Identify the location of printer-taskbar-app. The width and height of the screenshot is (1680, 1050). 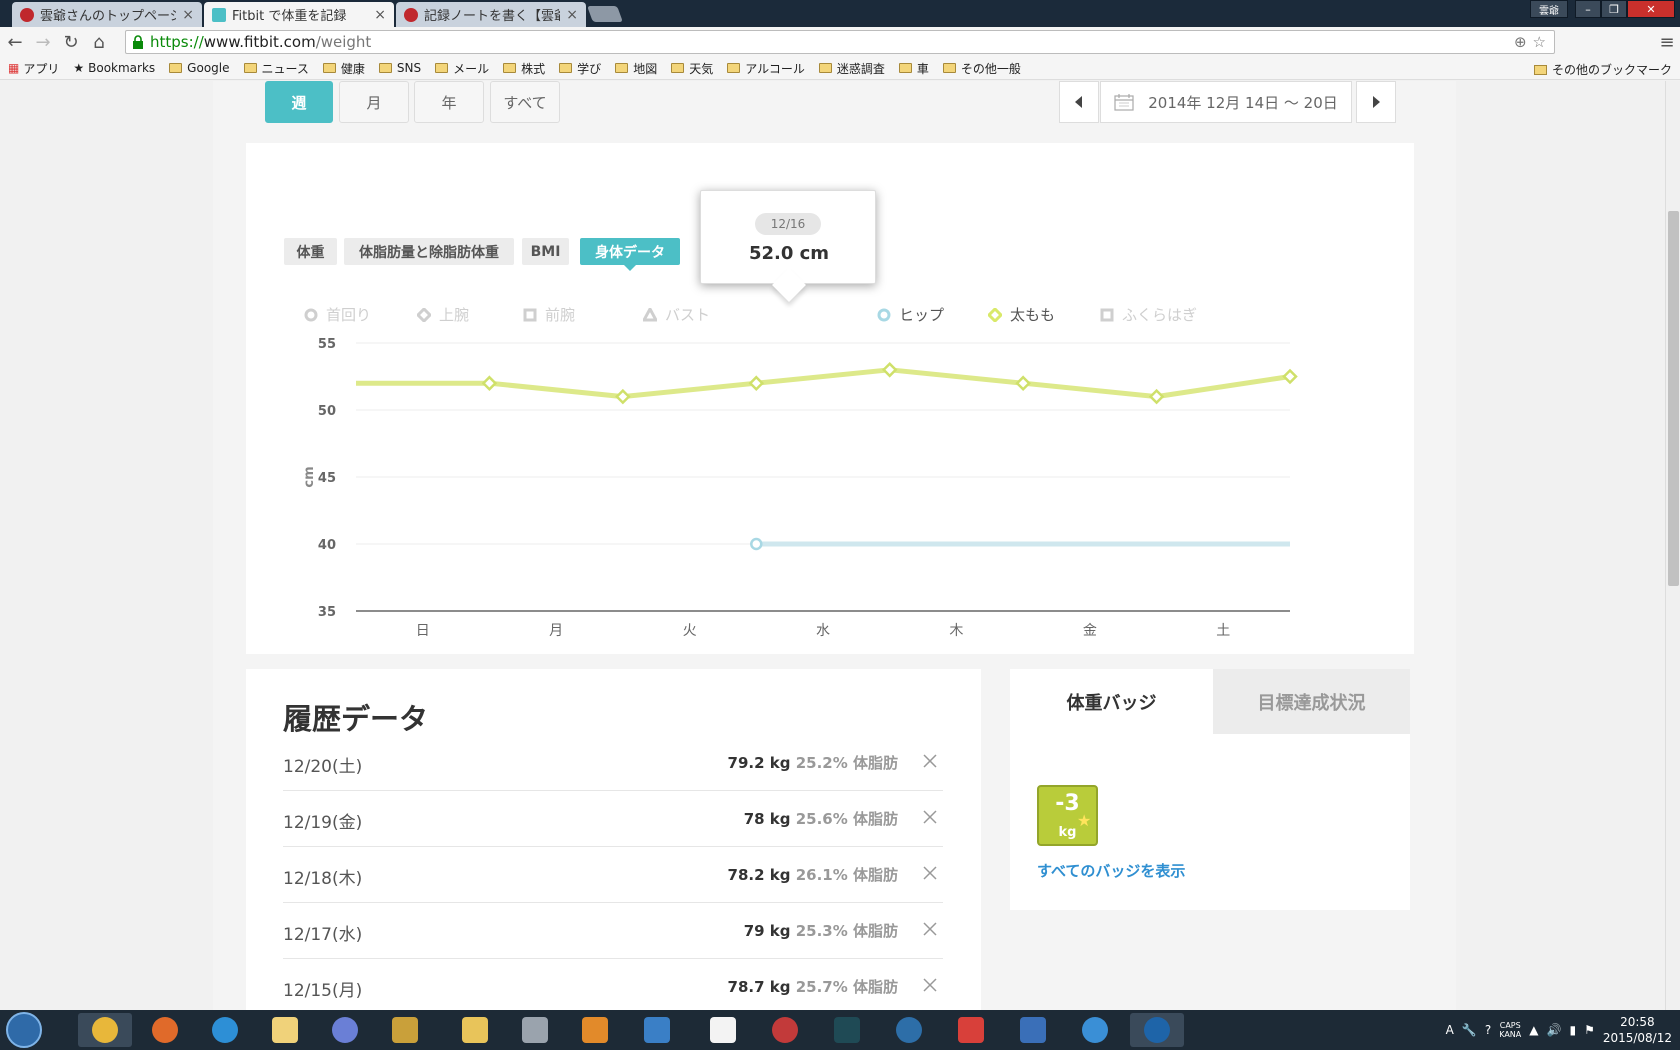
(535, 1030).